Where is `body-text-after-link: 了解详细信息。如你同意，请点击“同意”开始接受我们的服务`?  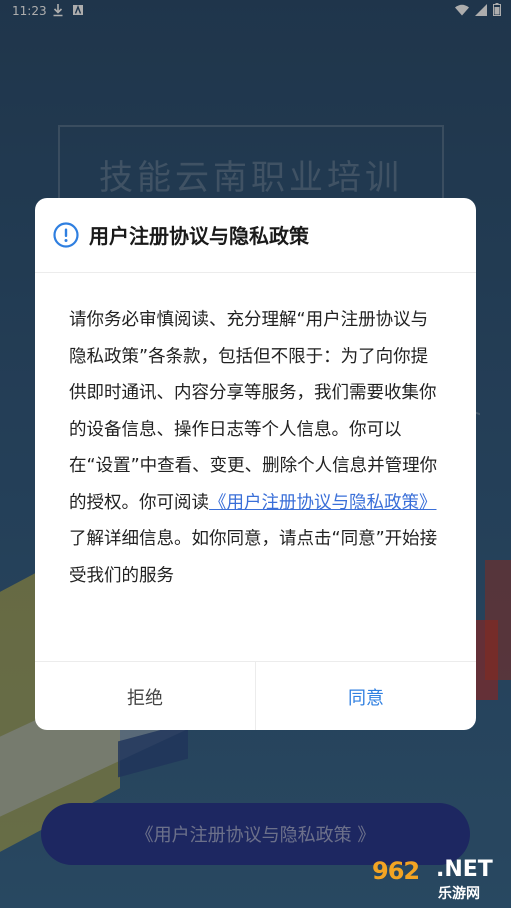 body-text-after-link: 了解详细信息。如你同意，请点击“同意”开始接受我们的服务 is located at coordinates (253, 557).